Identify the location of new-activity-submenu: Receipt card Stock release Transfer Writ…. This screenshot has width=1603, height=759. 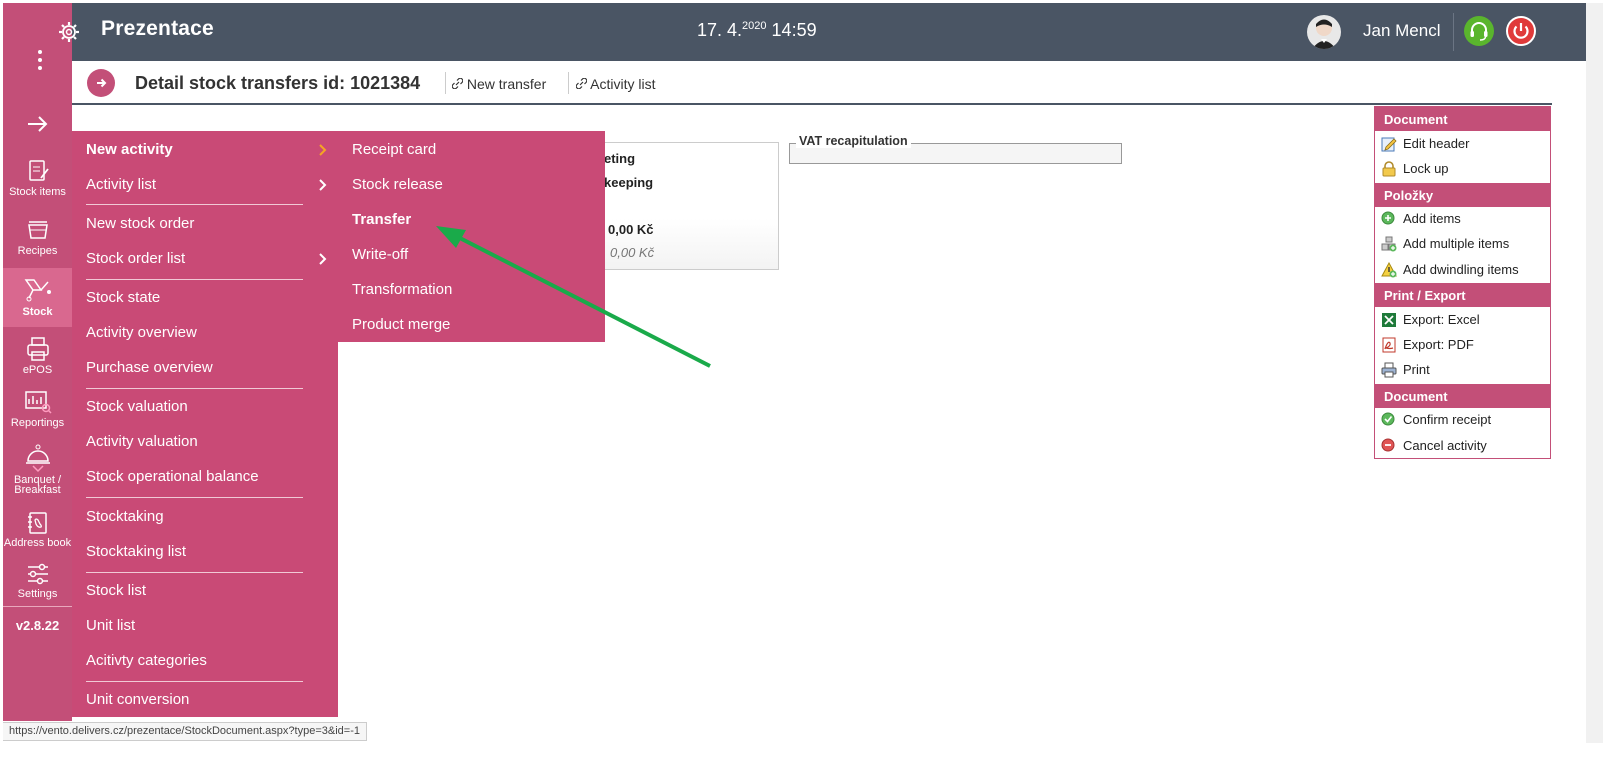
(471, 236).